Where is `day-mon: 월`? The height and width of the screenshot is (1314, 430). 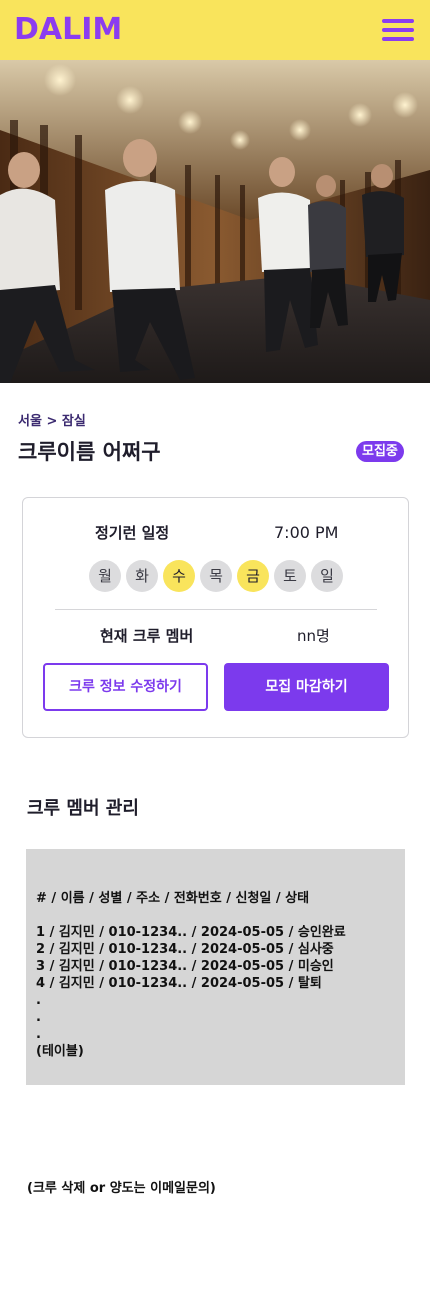
day-mon: 월 is located at coordinates (105, 576).